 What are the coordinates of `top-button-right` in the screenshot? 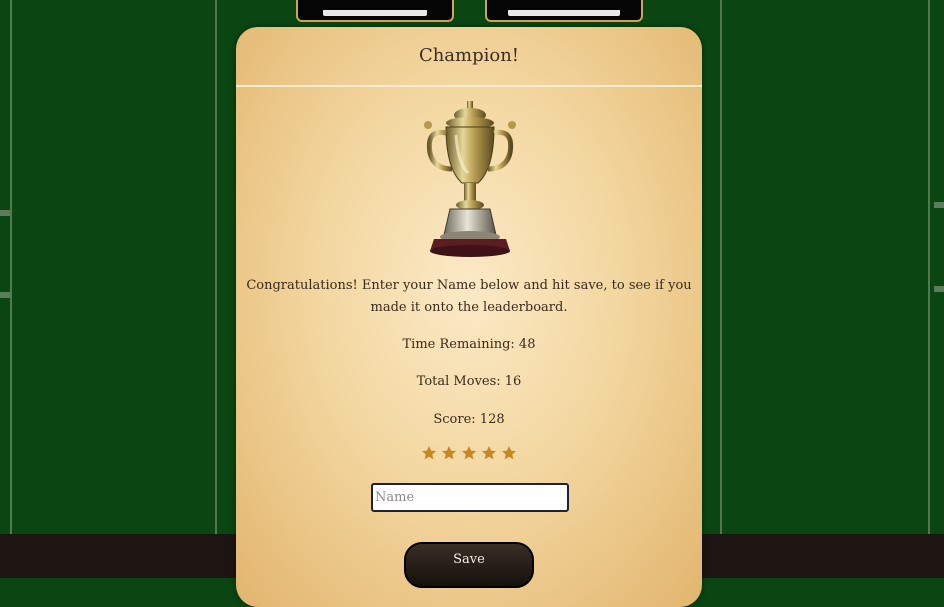 It's located at (564, 11).